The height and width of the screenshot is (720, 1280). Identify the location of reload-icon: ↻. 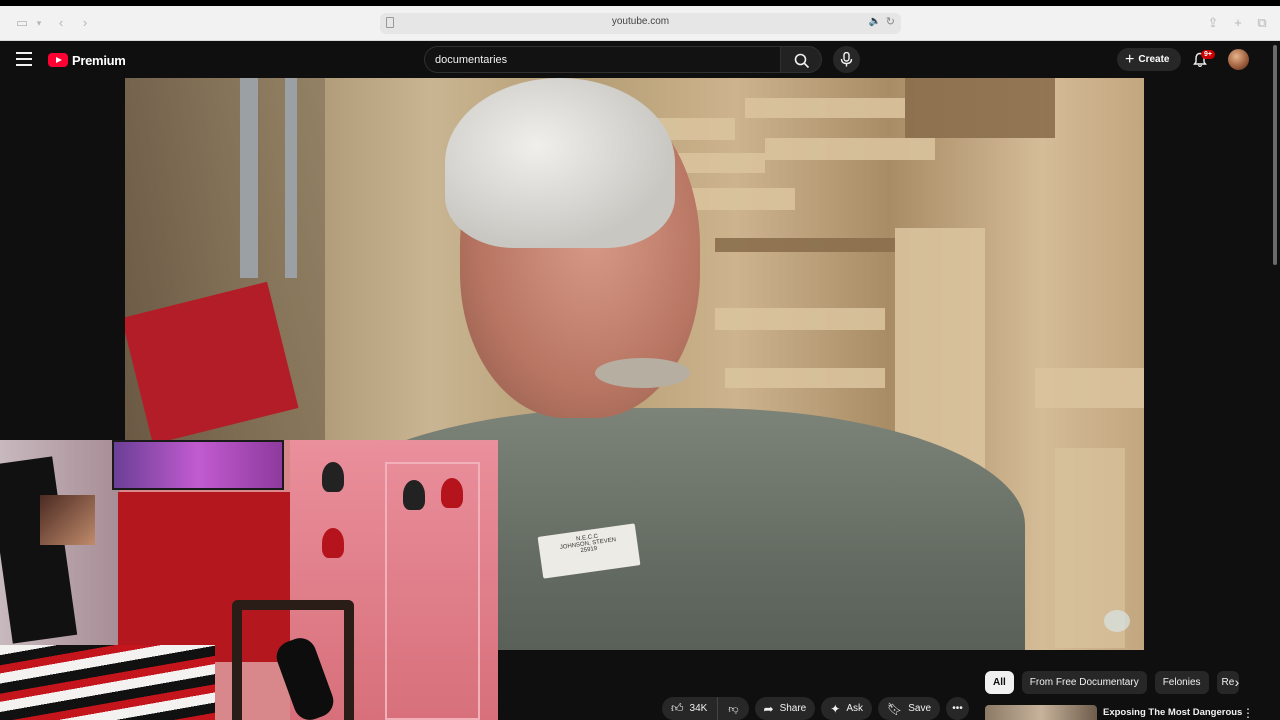
(890, 21).